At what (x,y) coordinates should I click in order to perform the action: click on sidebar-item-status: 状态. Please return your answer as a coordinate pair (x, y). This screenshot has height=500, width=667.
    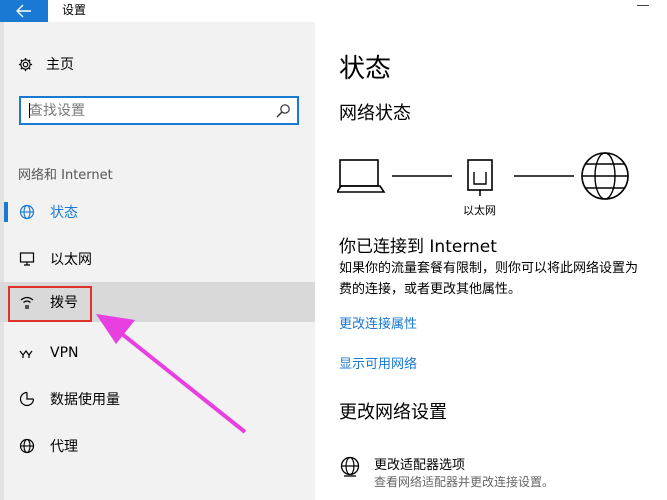
    Looking at the image, I should click on (157, 212).